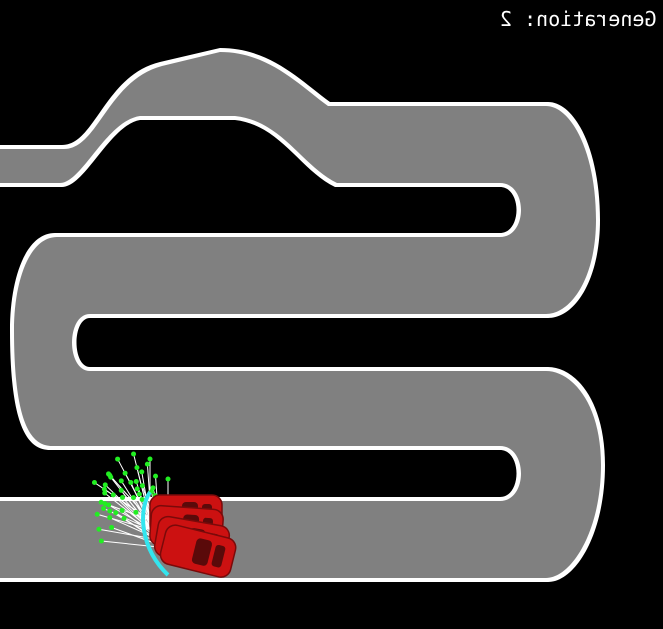 This screenshot has width=663, height=629. I want to click on generation-label: Generation:, so click(584, 19).